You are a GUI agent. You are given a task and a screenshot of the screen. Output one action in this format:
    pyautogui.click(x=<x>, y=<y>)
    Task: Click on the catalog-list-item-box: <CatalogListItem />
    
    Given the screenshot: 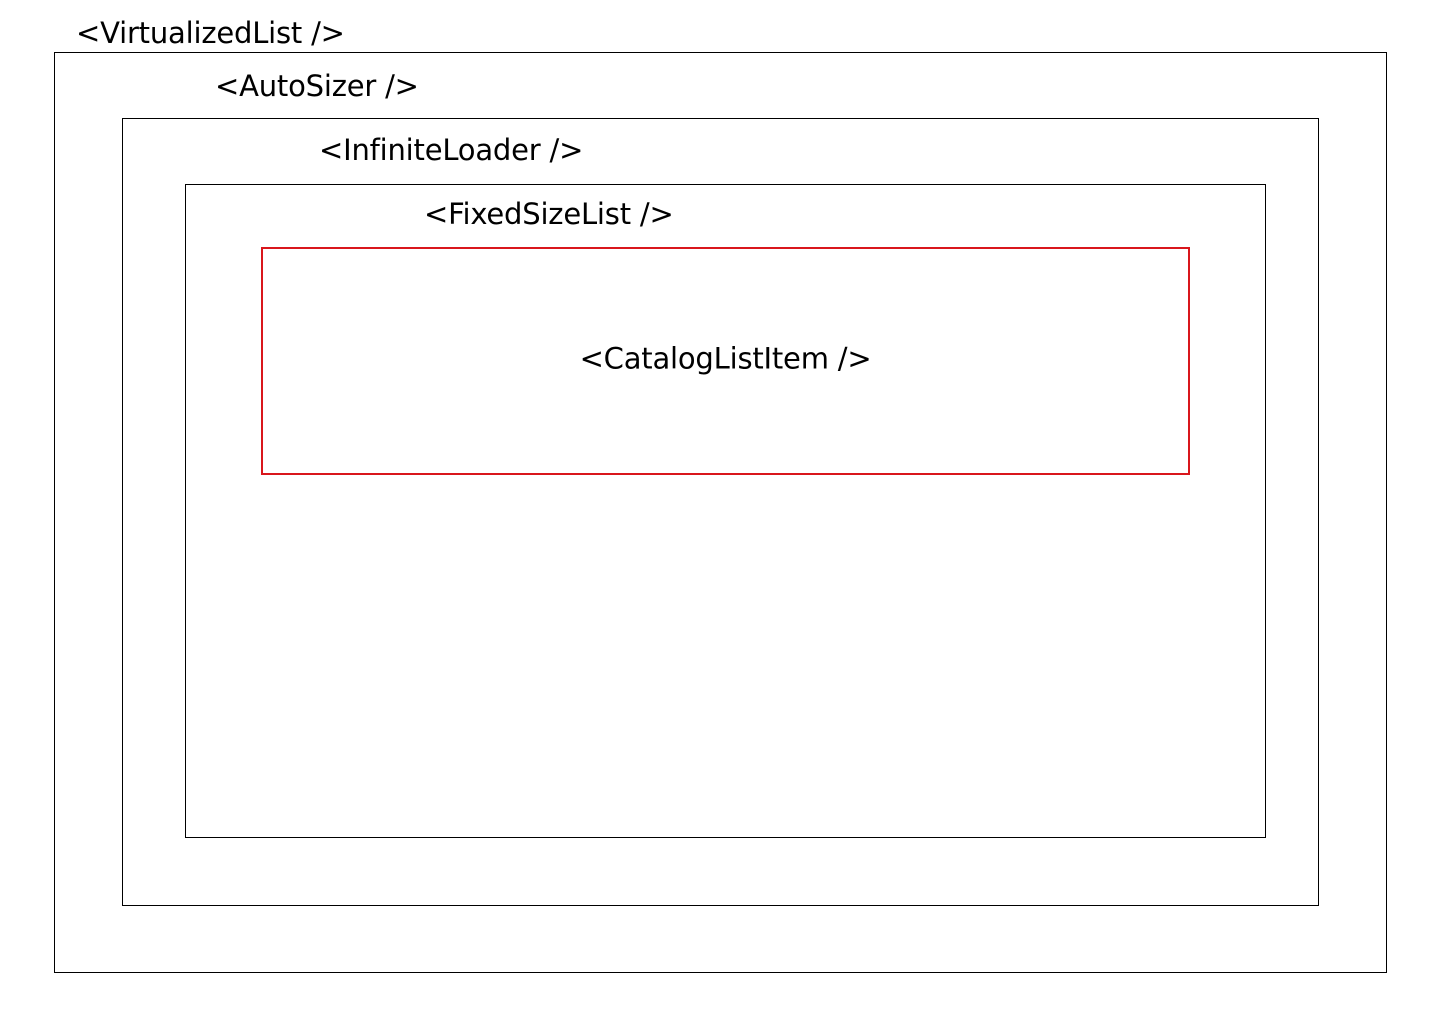 What is the action you would take?
    pyautogui.click(x=725, y=361)
    